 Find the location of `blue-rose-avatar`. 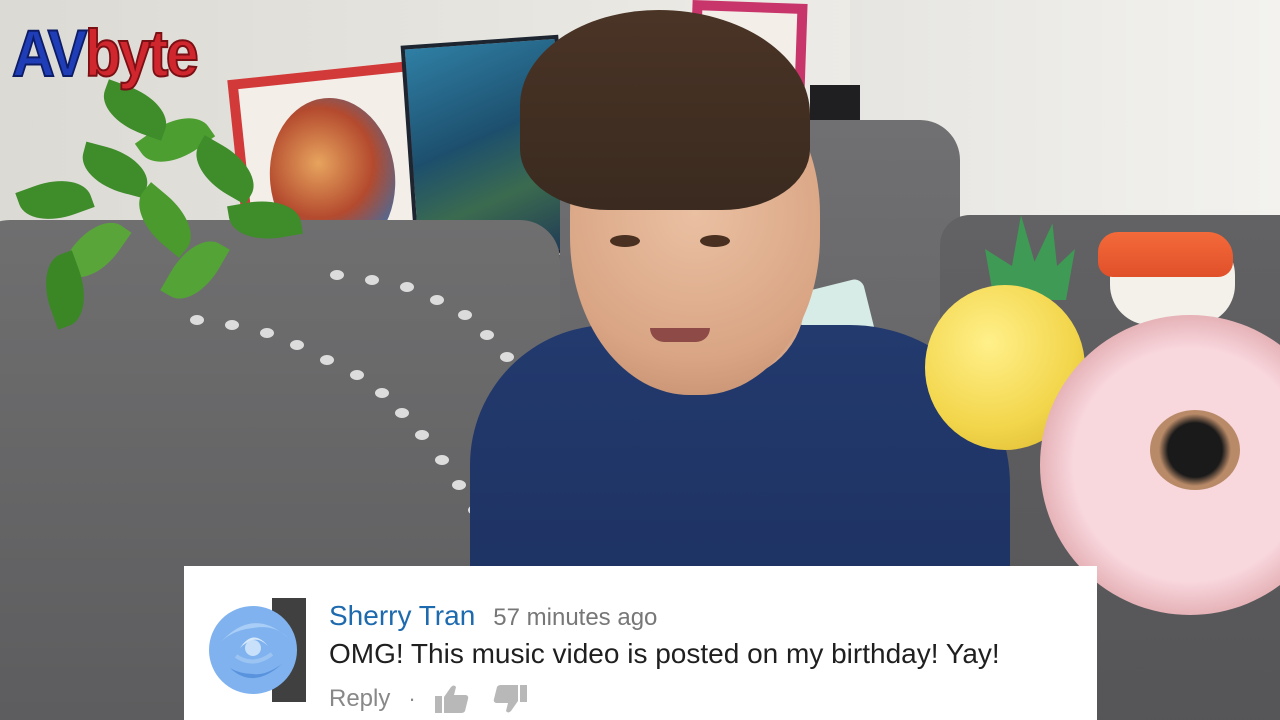

blue-rose-avatar is located at coordinates (253, 650).